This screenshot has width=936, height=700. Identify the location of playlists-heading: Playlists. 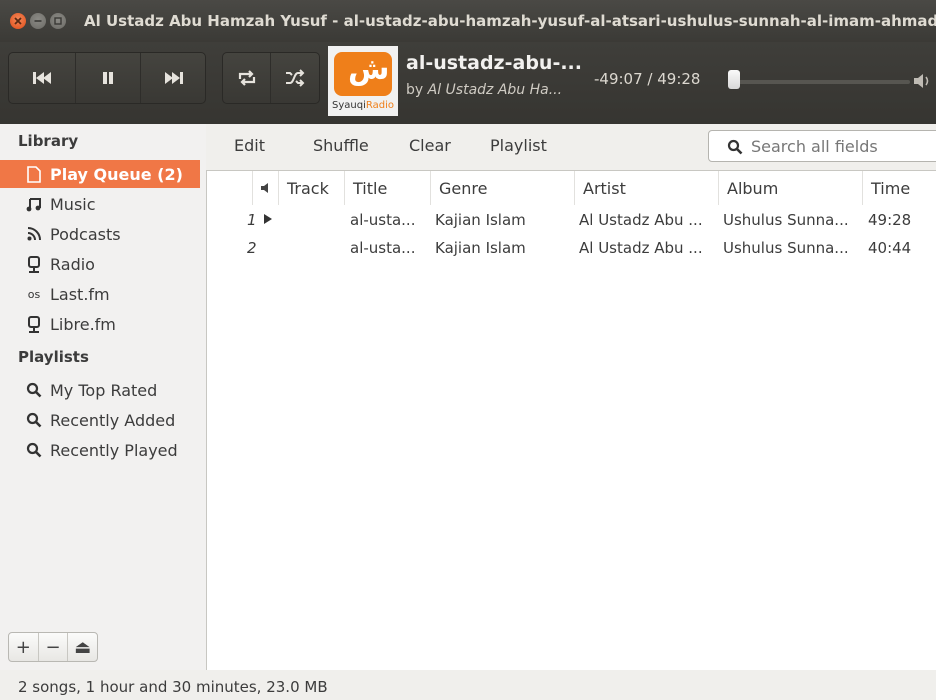
(53, 357).